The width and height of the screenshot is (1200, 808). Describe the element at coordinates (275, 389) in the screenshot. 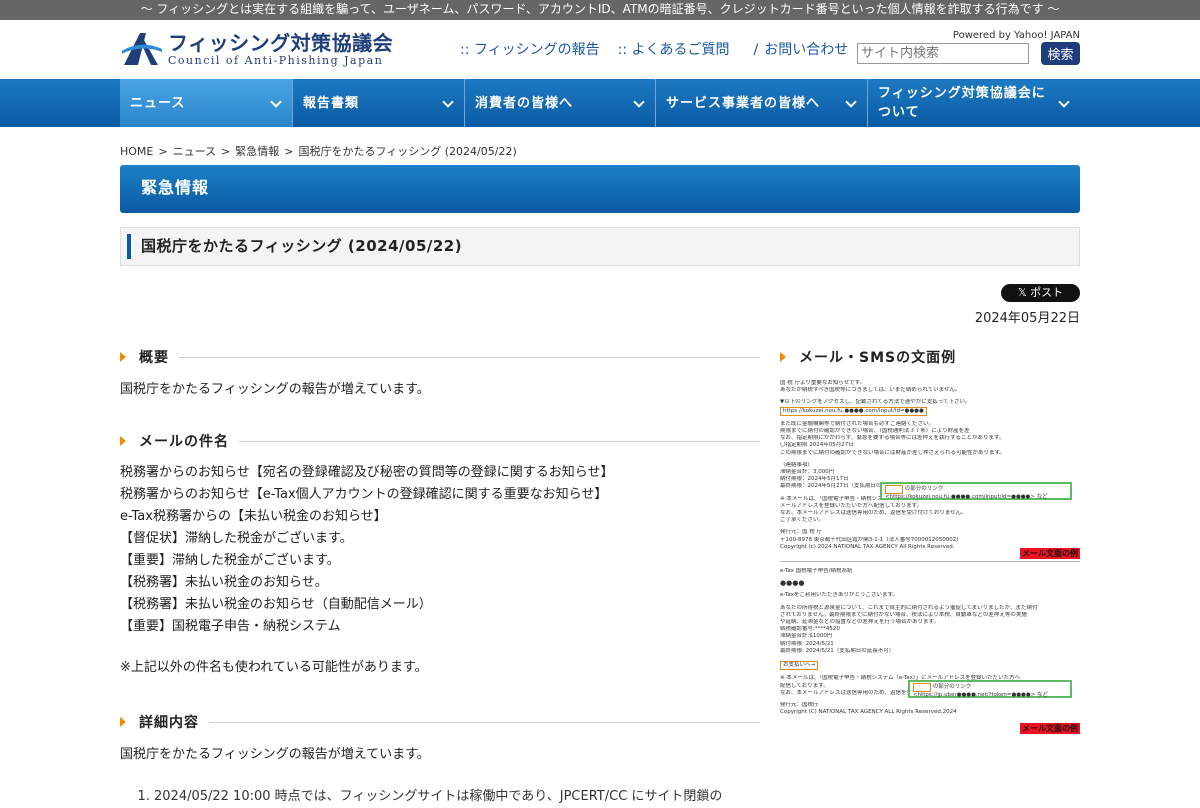

I see `overview-text: 国税庁をかたるフィッシングの報告が増えています。` at that location.